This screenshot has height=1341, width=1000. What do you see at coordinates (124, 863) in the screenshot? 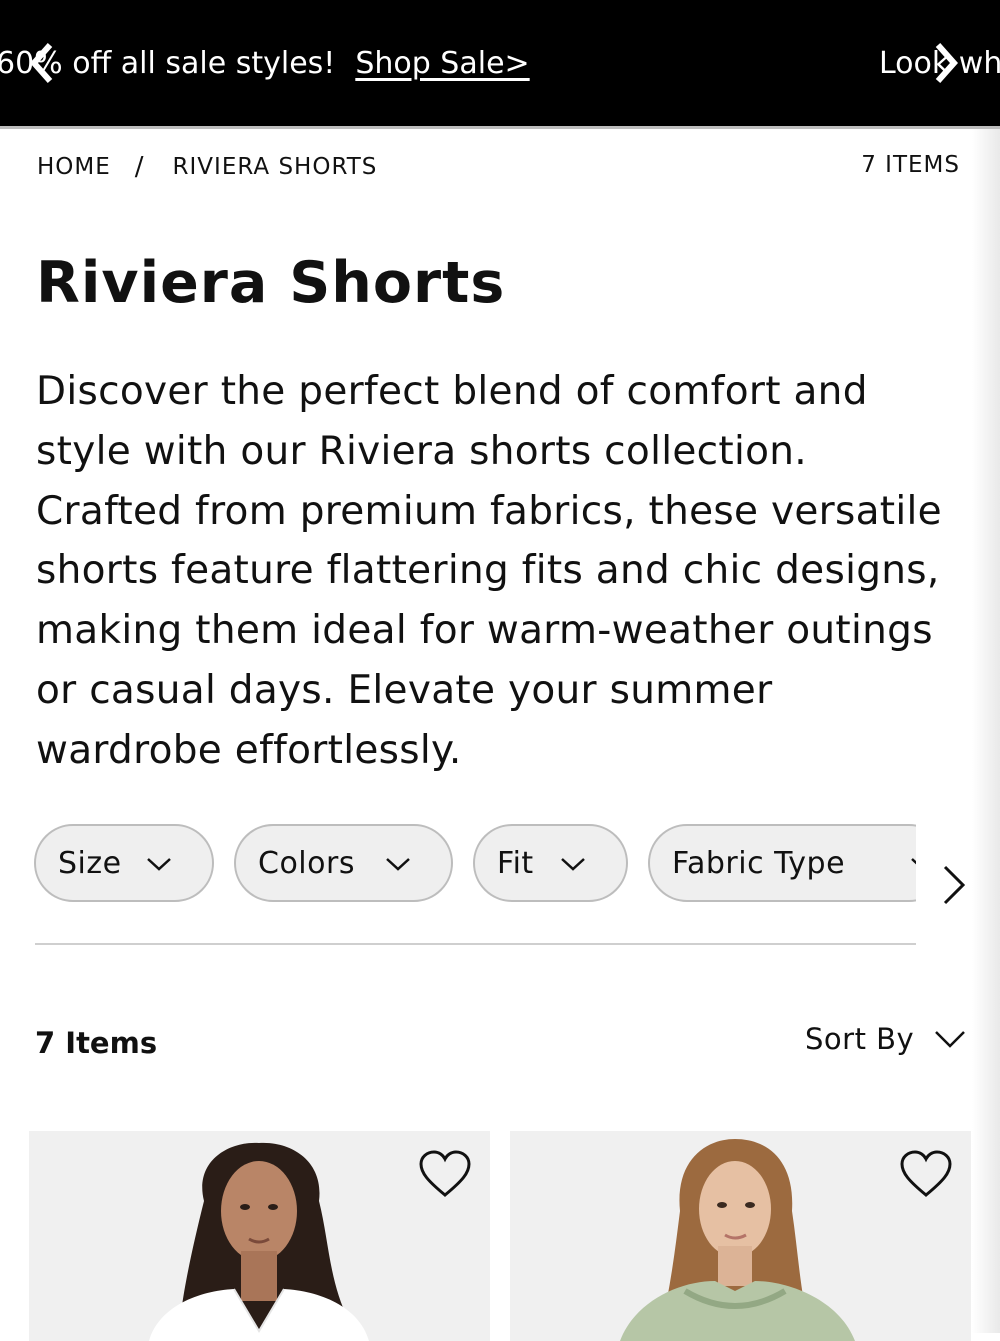
I see `filter-size: Size` at bounding box center [124, 863].